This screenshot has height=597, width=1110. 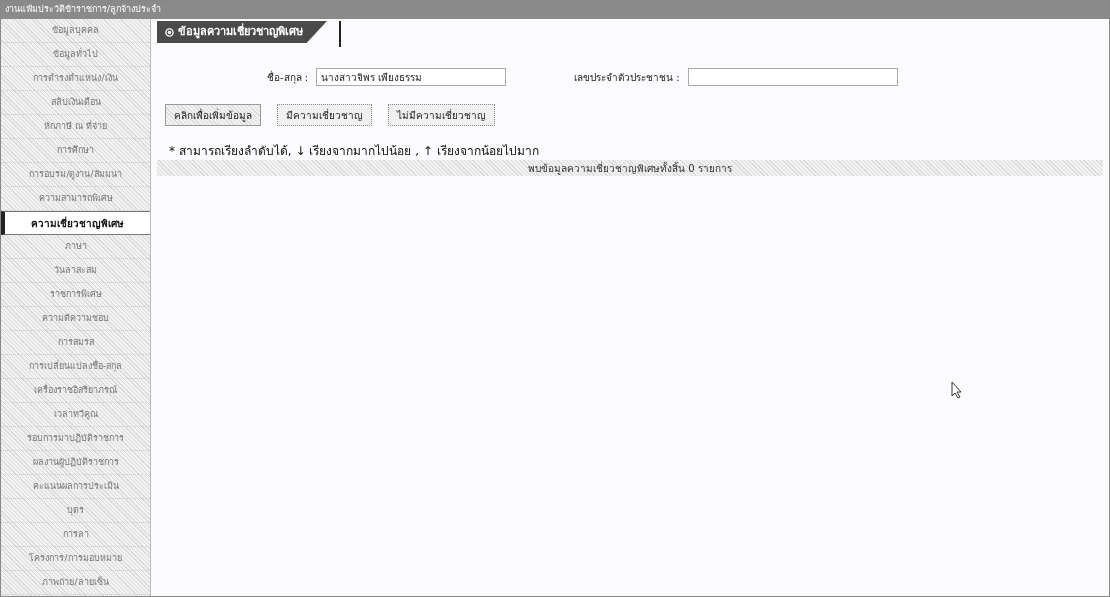 I want to click on id-number-field, so click(x=792, y=77).